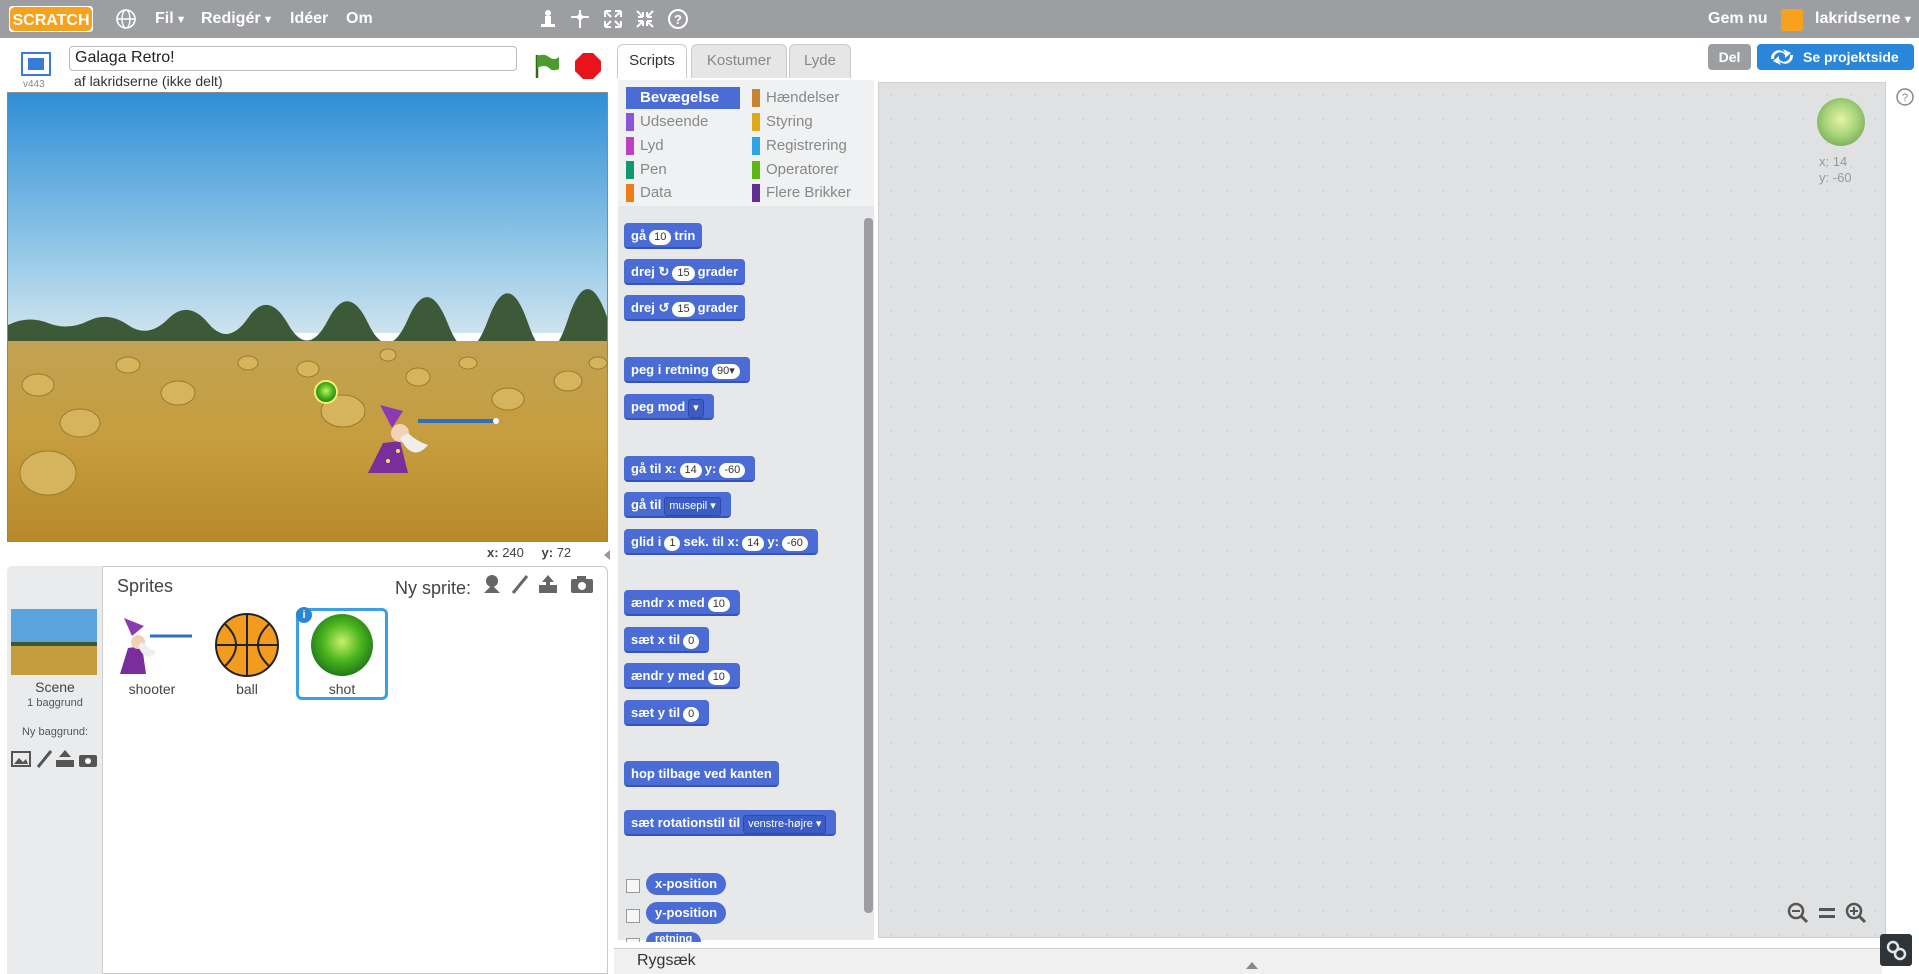 This screenshot has width=1919, height=974. I want to click on zoom-out-icon, so click(1798, 915).